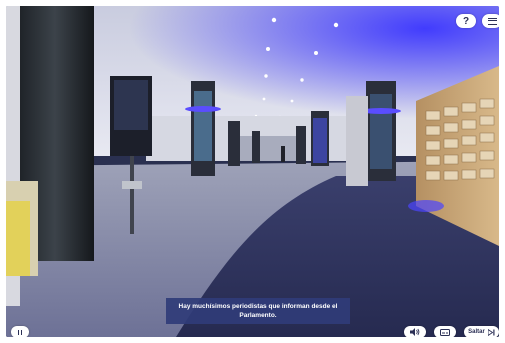  What do you see at coordinates (491, 332) in the screenshot?
I see `skip-forward-icon` at bounding box center [491, 332].